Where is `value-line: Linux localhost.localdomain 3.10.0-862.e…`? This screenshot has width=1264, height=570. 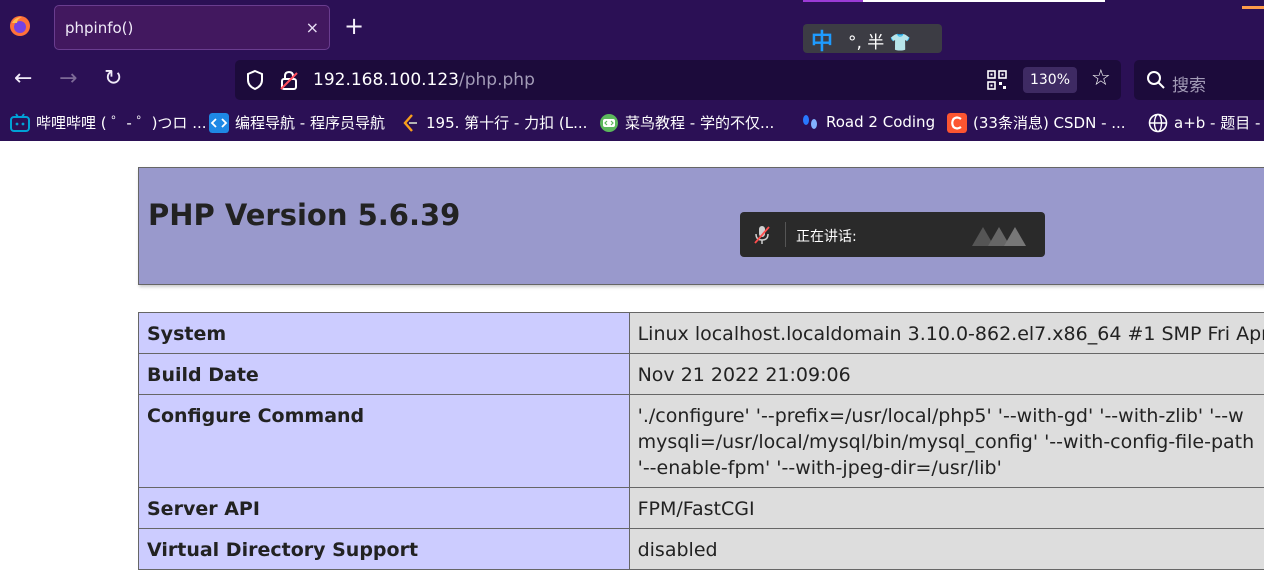
value-line: Linux localhost.localdomain 3.10.0-862.e… is located at coordinates (951, 334).